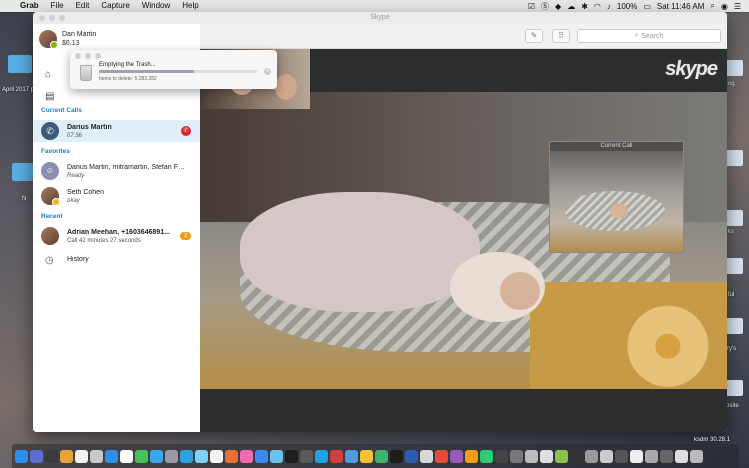 The height and width of the screenshot is (468, 749). I want to click on search-input: ⌕ Search, so click(649, 36).